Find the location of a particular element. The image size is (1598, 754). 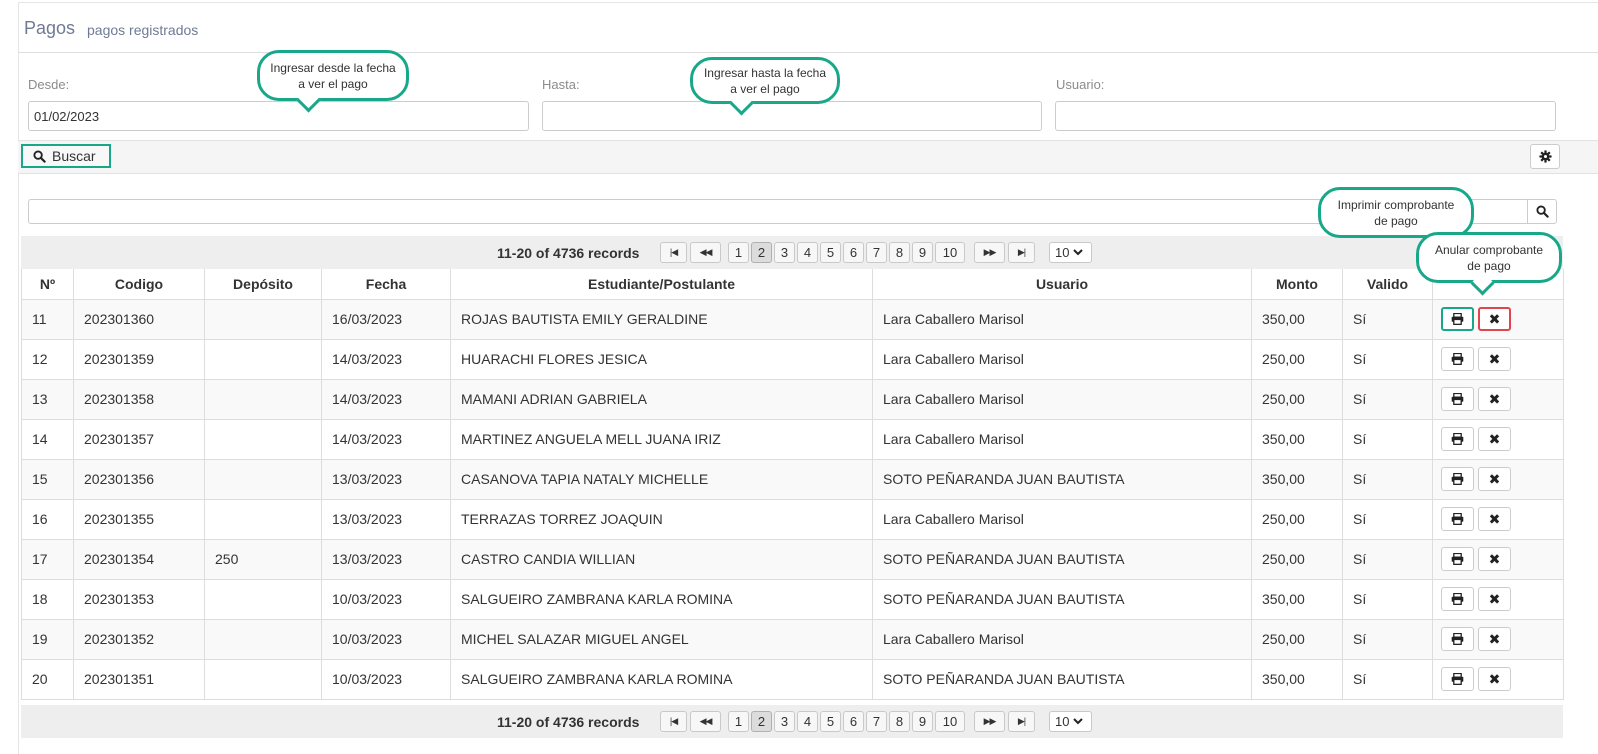

column-header: Nº is located at coordinates (47, 284).